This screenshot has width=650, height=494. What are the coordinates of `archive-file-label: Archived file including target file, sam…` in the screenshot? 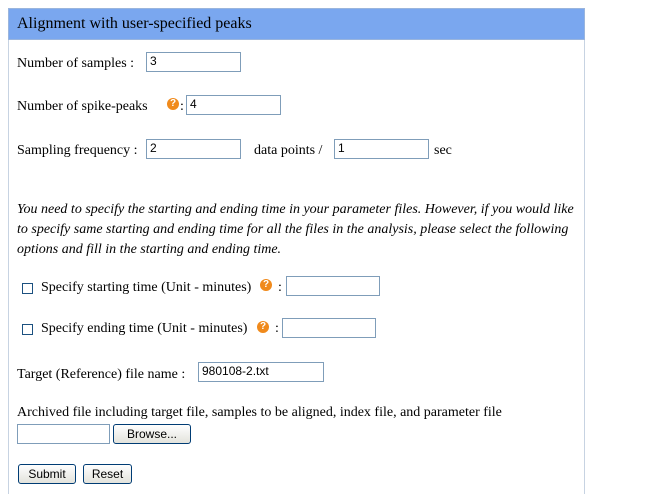 It's located at (259, 412).